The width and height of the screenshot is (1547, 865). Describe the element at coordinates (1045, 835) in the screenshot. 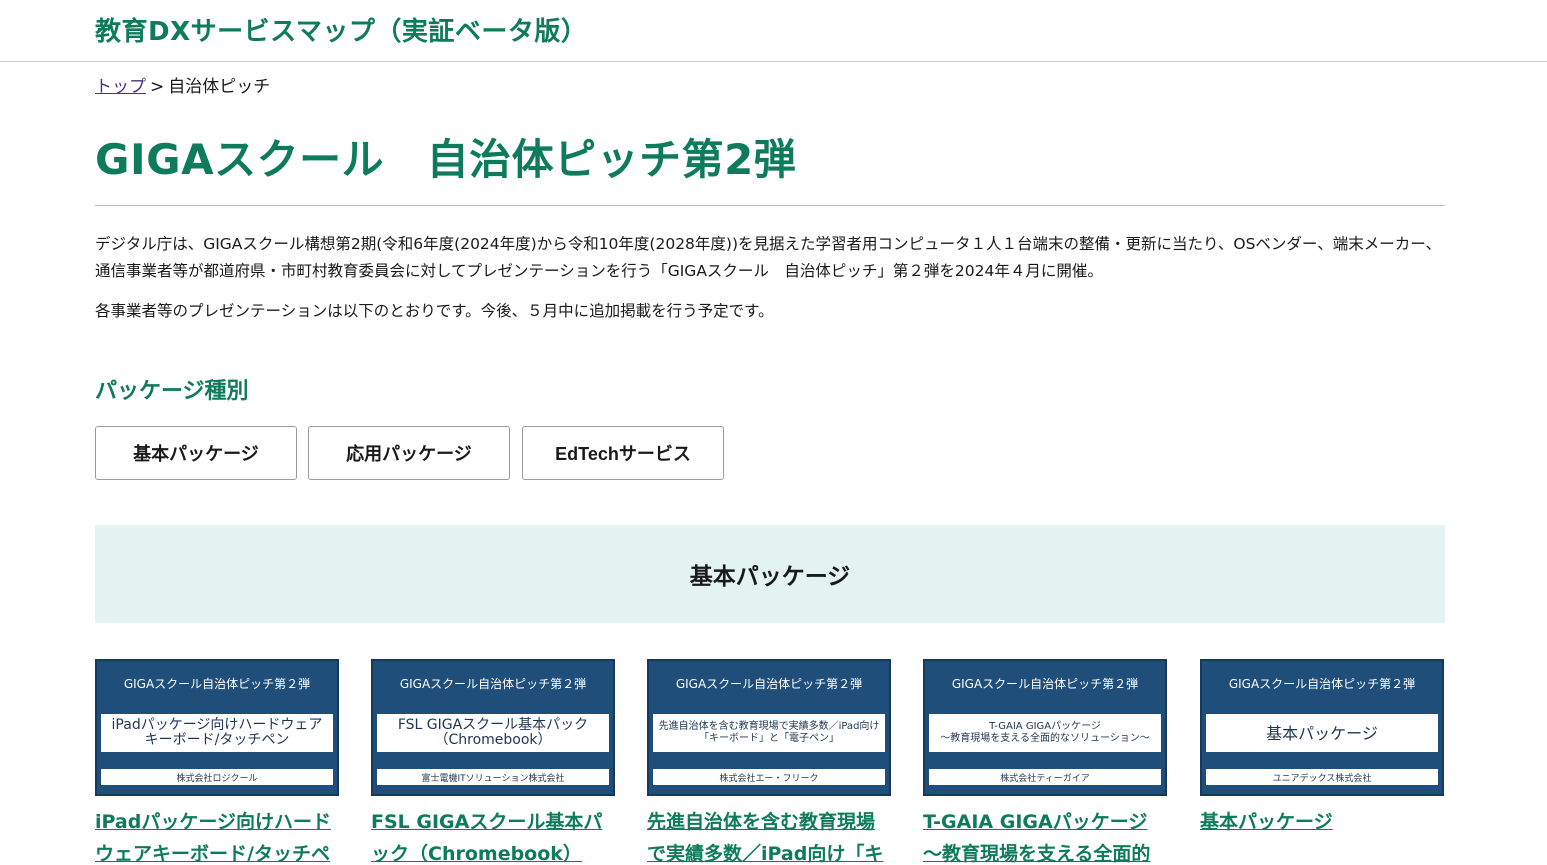

I see `card-link: T-GAIA GIGAパッケージ ～教育現場を支える全面的なソリ` at that location.